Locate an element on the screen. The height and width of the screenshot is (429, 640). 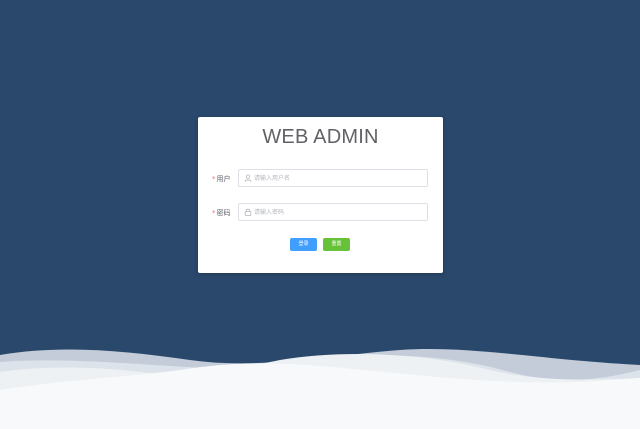
password-row: *密码 is located at coordinates (320, 213).